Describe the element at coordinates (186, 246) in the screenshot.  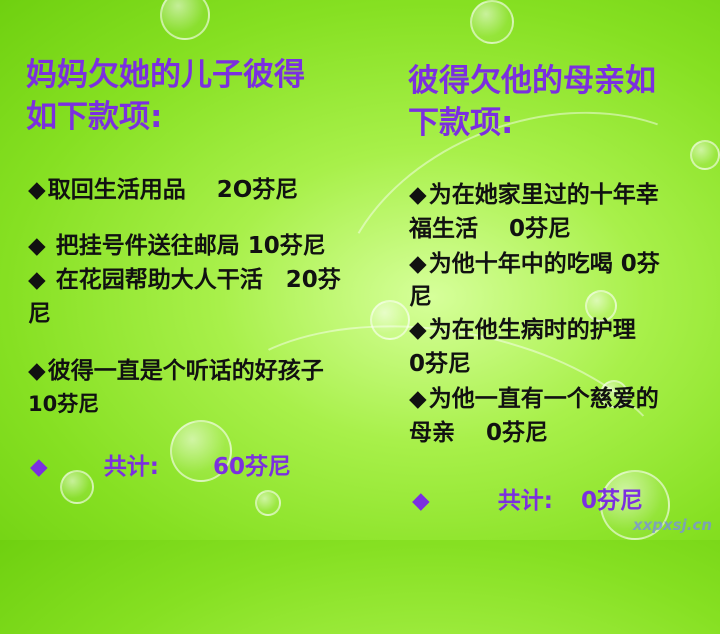
I see `list-item-text: 把挂号件送往邮局 10芬尼` at that location.